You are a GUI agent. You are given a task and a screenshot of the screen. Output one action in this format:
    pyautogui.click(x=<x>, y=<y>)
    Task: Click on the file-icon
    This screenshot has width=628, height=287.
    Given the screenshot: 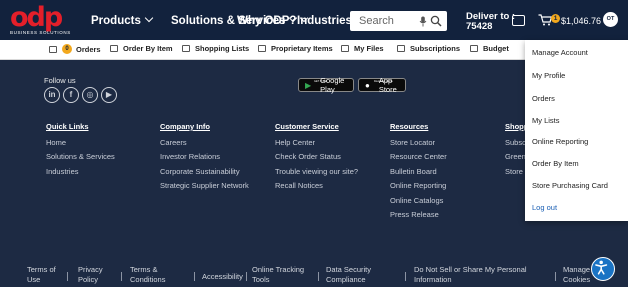 What is the action you would take?
    pyautogui.click(x=345, y=48)
    